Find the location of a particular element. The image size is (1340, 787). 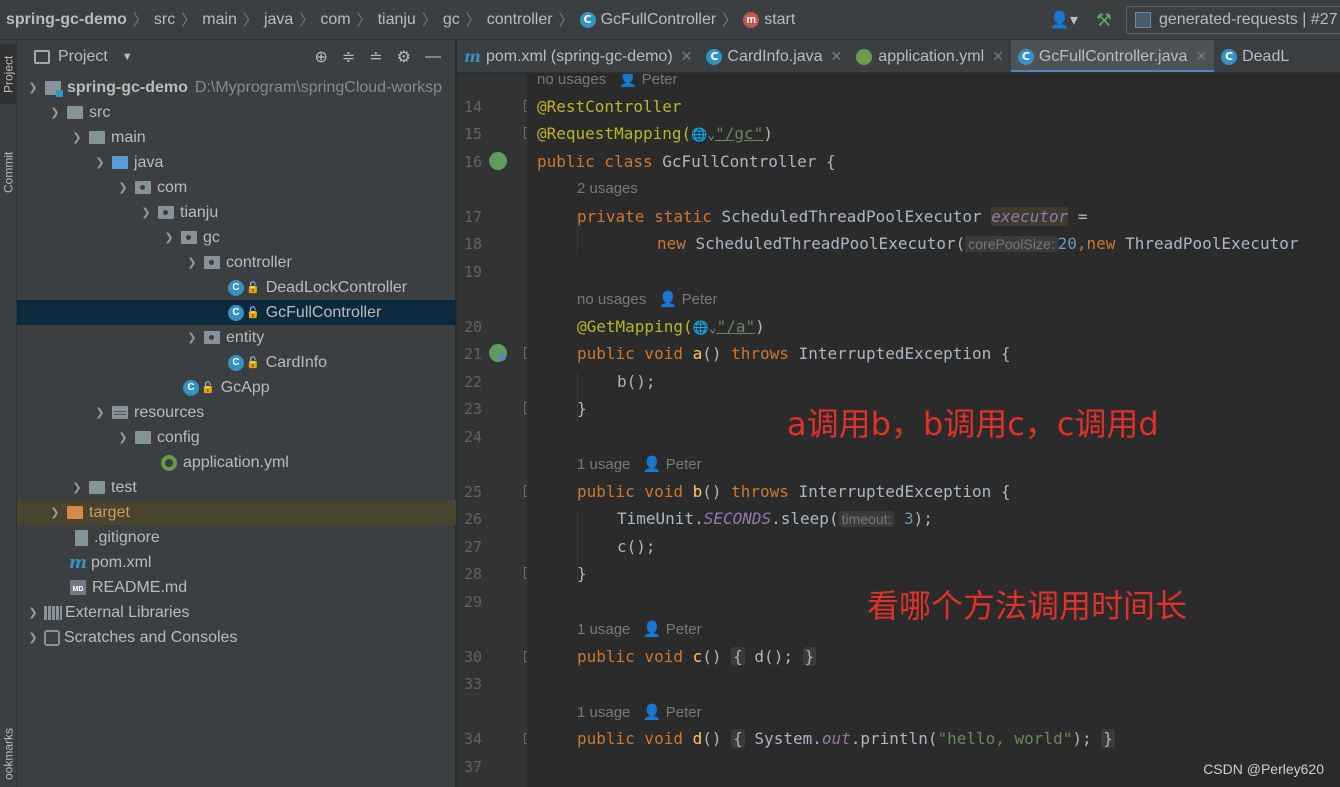

breadcrumb-class: C GcFullController is located at coordinates (648, 20).